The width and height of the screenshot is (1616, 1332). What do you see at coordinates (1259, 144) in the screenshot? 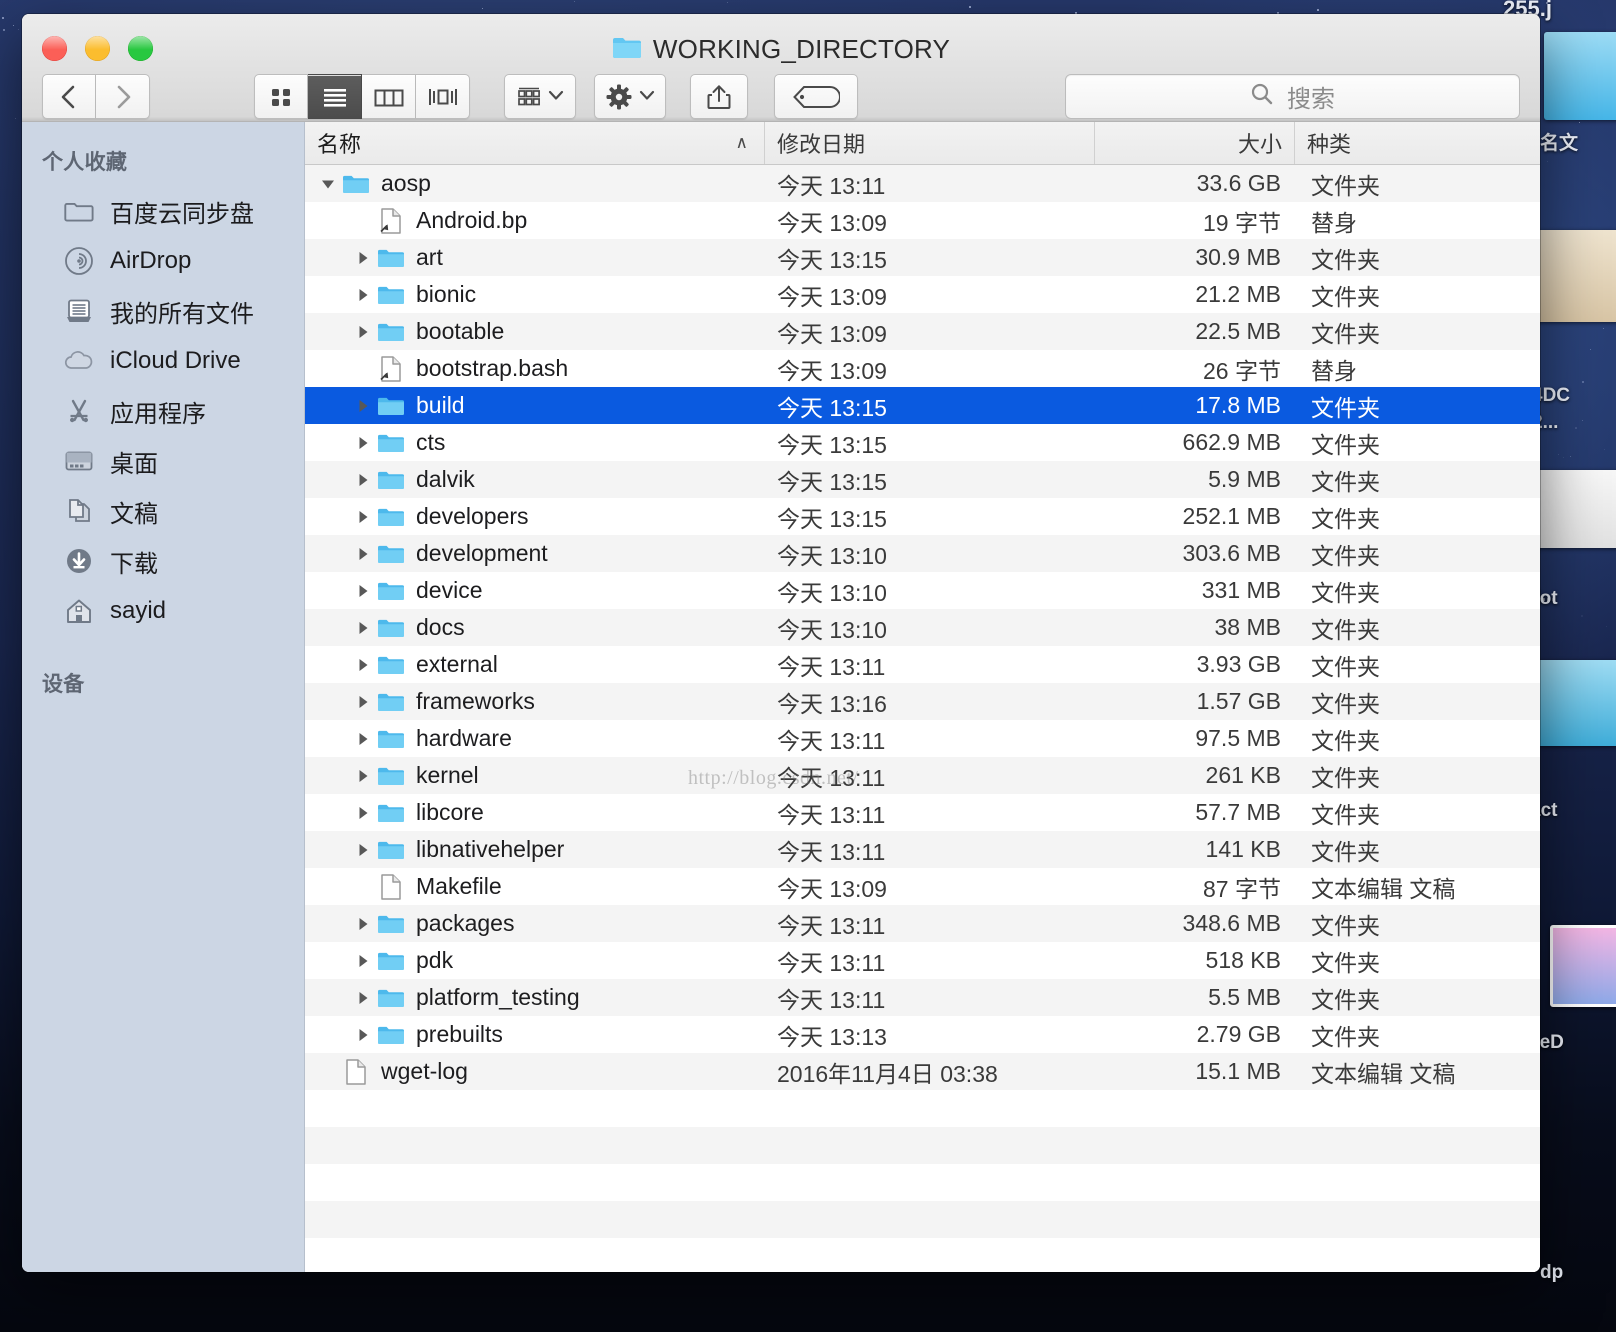
I see `column-header-size-label: 大小` at bounding box center [1259, 144].